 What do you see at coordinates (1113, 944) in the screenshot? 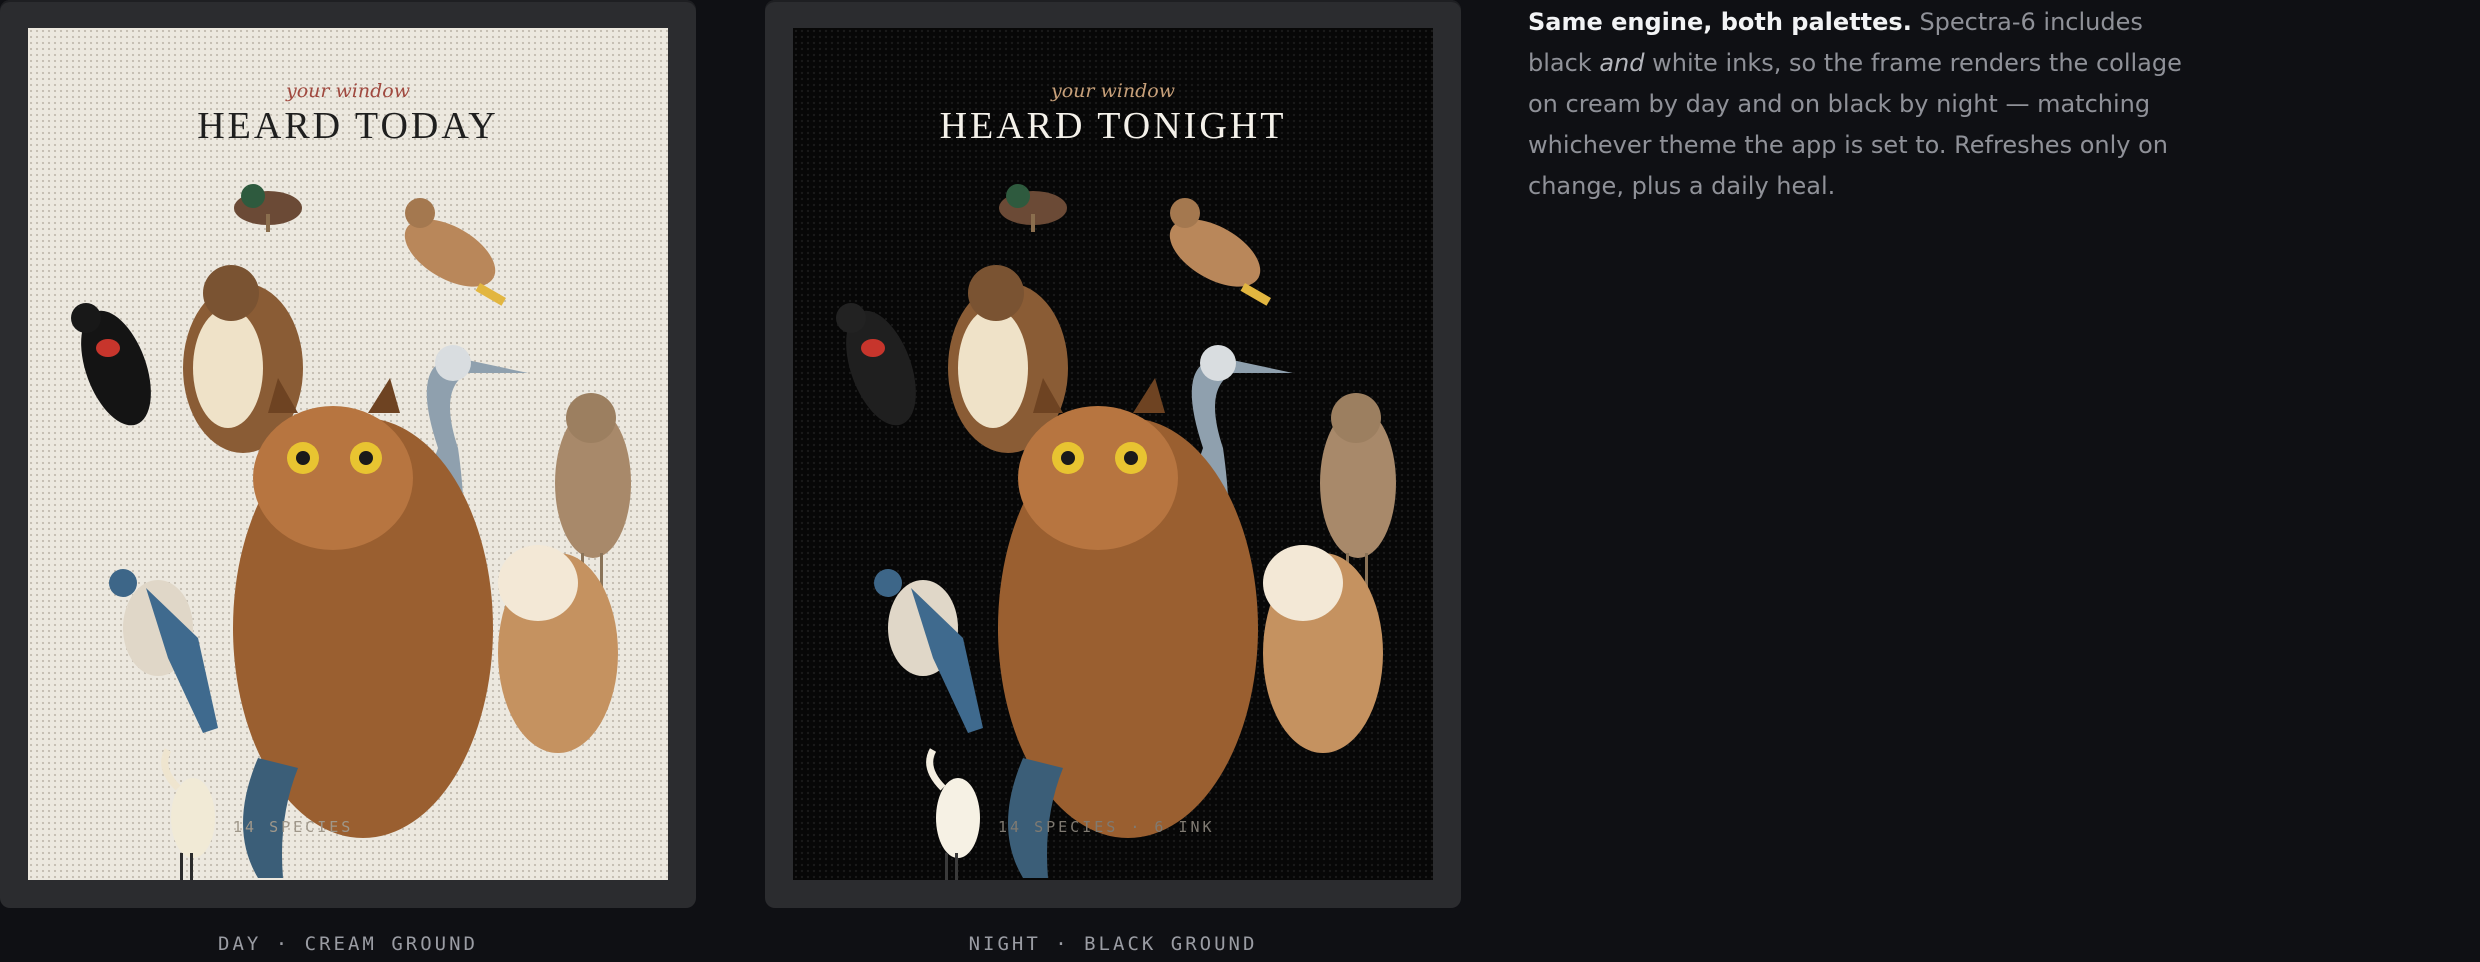
I see `night-caption: NIGHT · BLACK GROUND` at bounding box center [1113, 944].